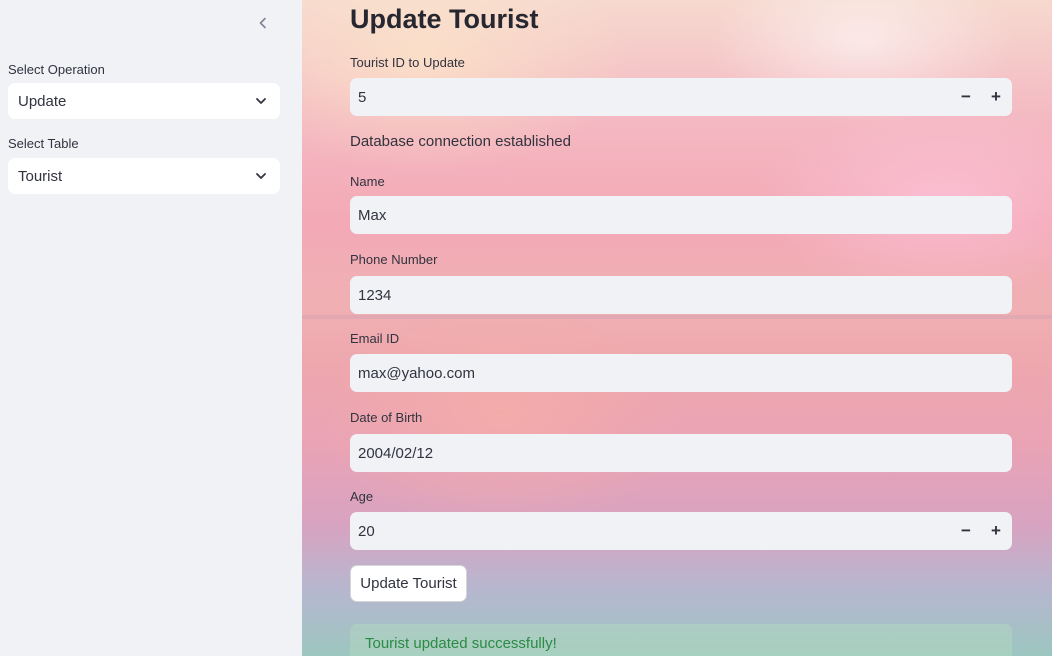 Image resolution: width=1052 pixels, height=656 pixels. What do you see at coordinates (375, 295) in the screenshot?
I see `phone-value: 1234` at bounding box center [375, 295].